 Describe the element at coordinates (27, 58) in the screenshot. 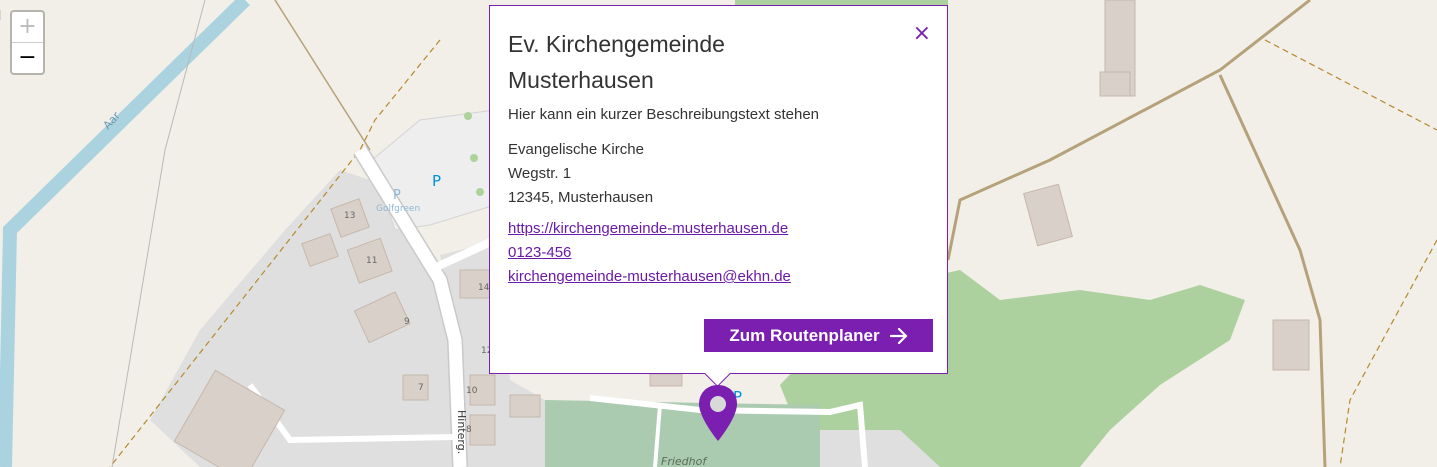

I see `zoom-out-button: −` at that location.